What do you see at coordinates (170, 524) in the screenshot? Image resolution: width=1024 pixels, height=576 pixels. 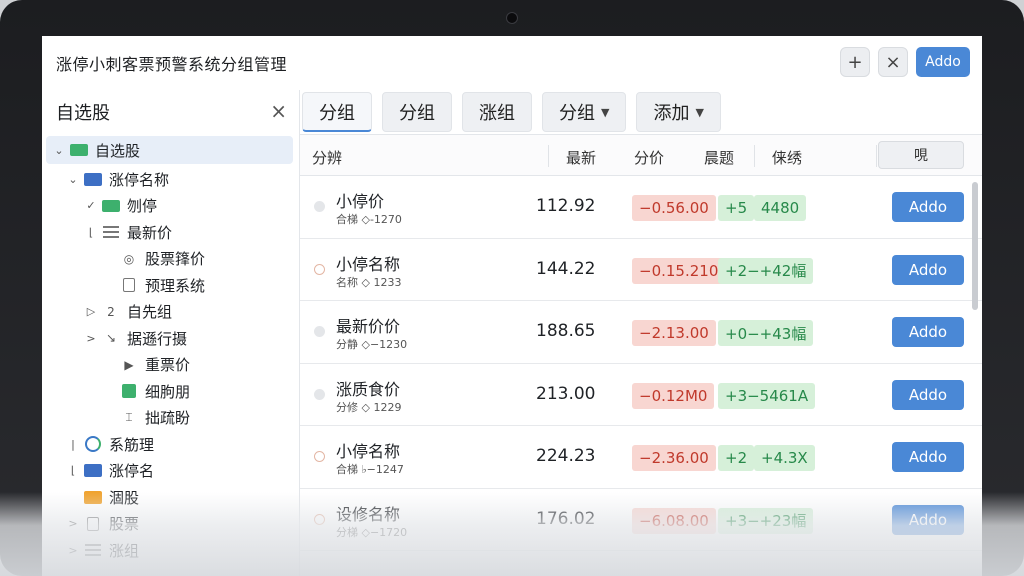 I see `sidebar-item: > 股票` at bounding box center [170, 524].